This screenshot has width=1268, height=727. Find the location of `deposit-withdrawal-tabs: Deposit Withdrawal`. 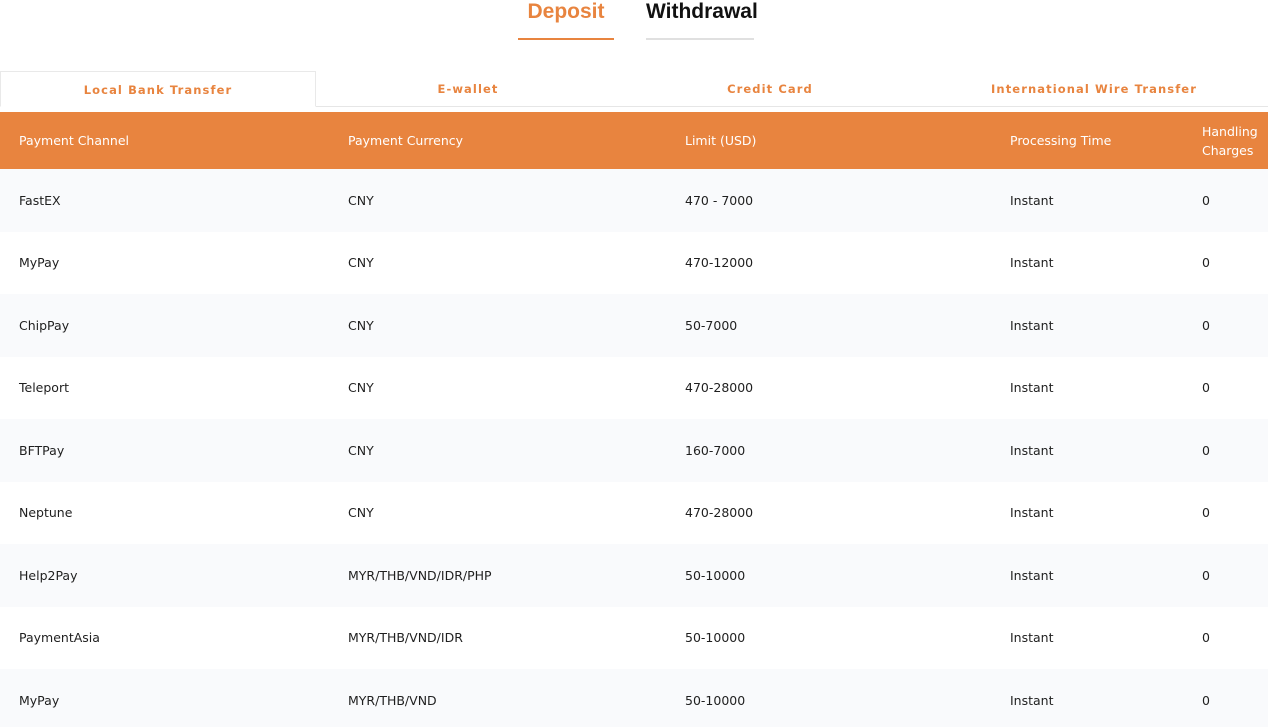

deposit-withdrawal-tabs: Deposit Withdrawal is located at coordinates (634, 22).